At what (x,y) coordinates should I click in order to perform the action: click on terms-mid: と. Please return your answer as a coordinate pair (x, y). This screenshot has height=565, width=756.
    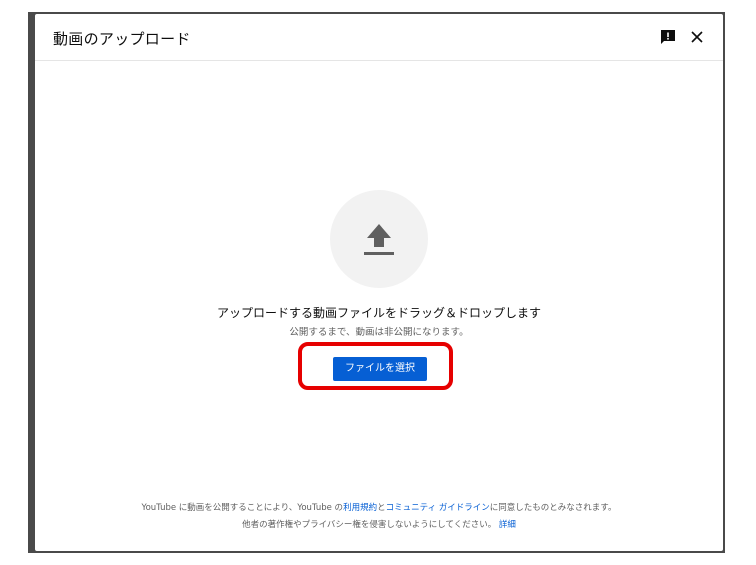
    Looking at the image, I should click on (381, 508).